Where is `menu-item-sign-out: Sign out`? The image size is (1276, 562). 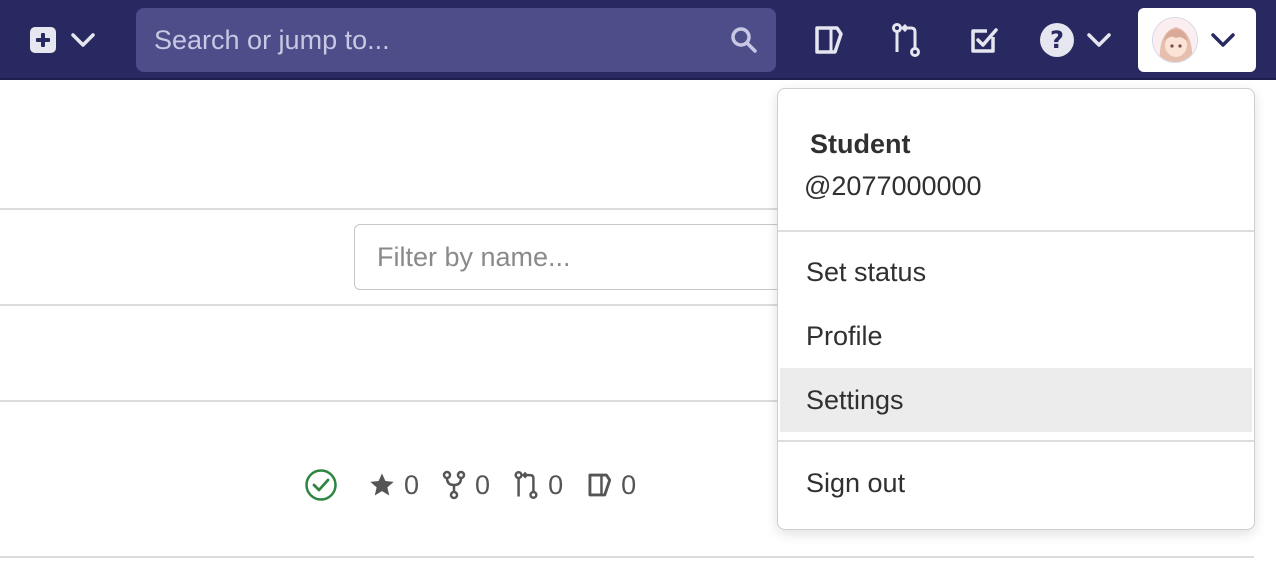
menu-item-sign-out: Sign out is located at coordinates (1016, 483).